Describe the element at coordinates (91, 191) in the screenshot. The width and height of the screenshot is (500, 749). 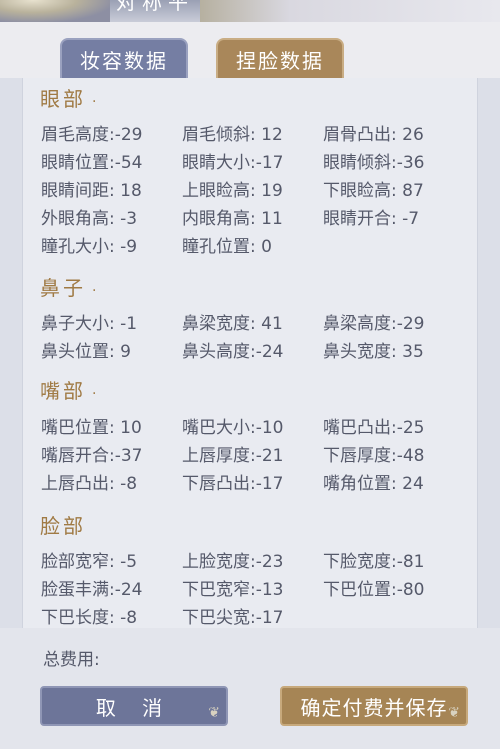
I see `eyes-item: 眼睛间距: 18` at that location.